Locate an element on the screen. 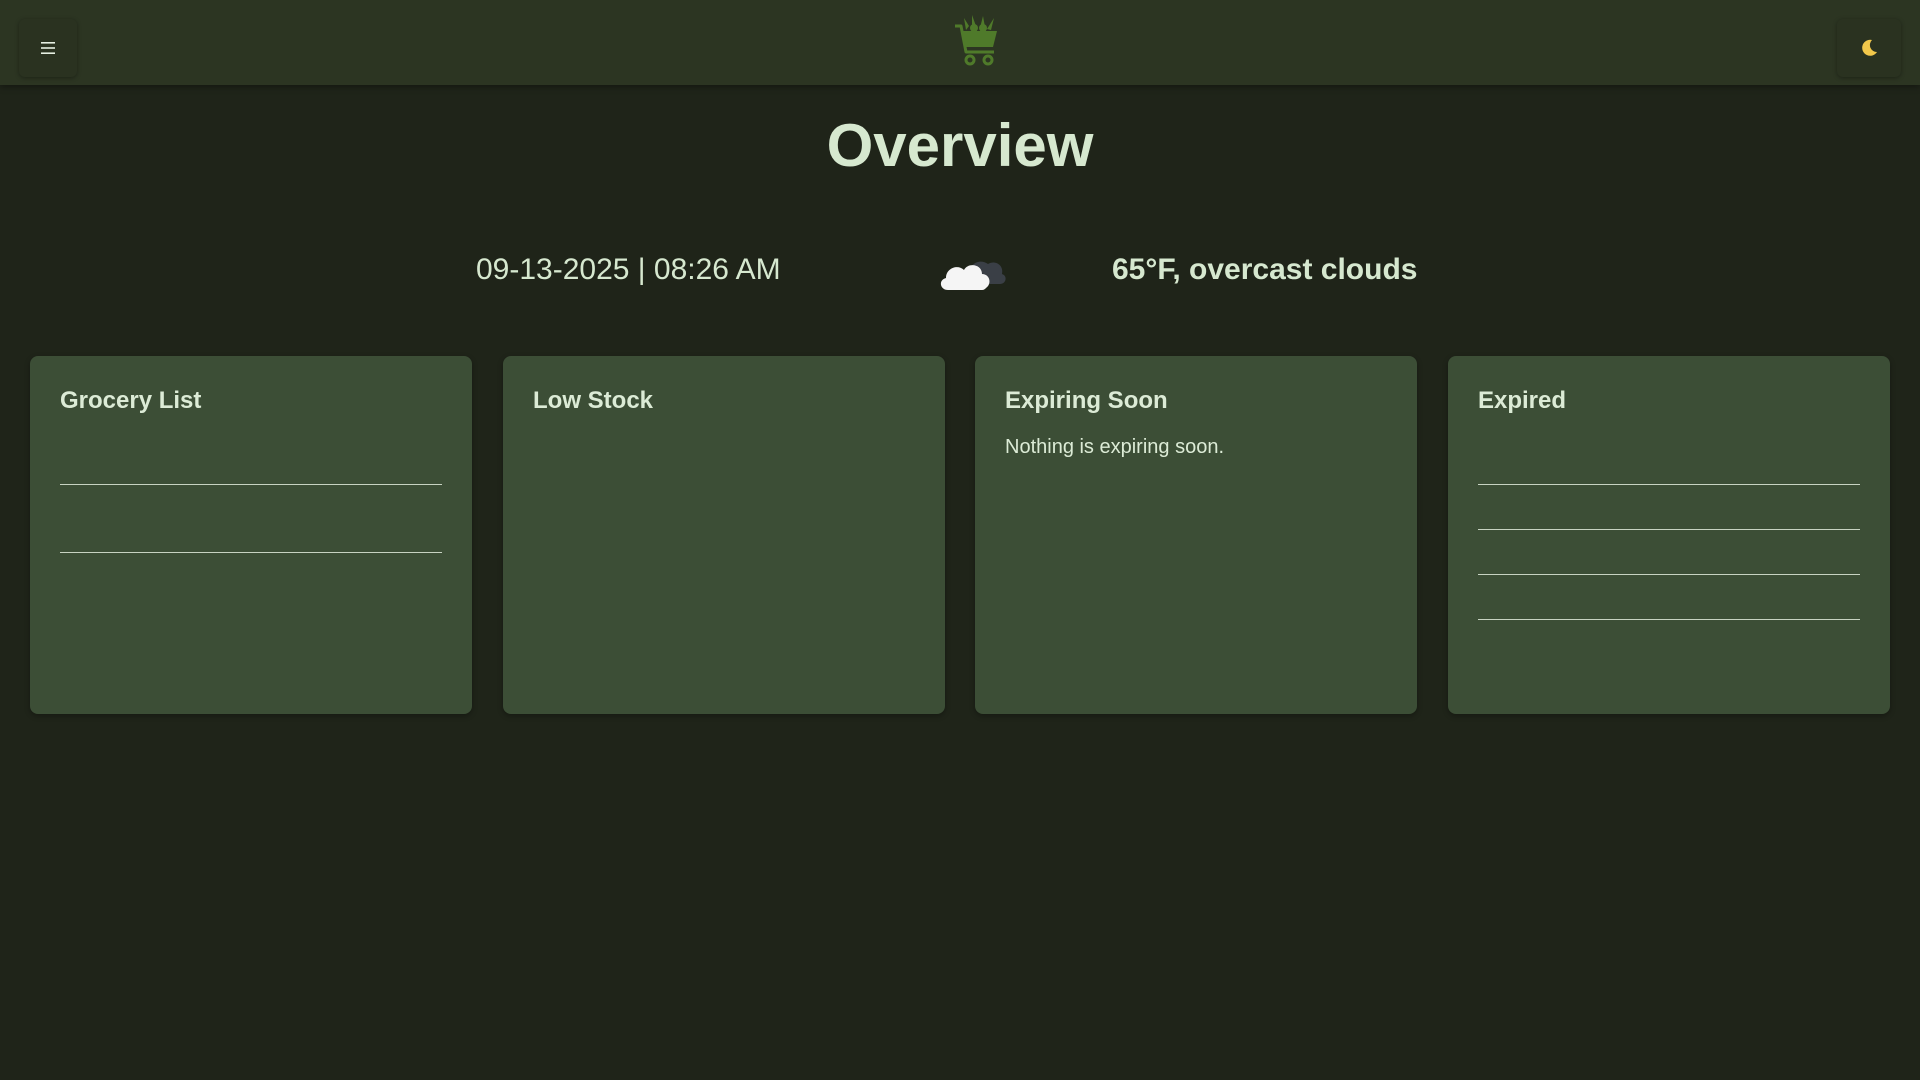 Image resolution: width=1920 pixels, height=1080 pixels. card-title: Expiring Soon is located at coordinates (1086, 400).